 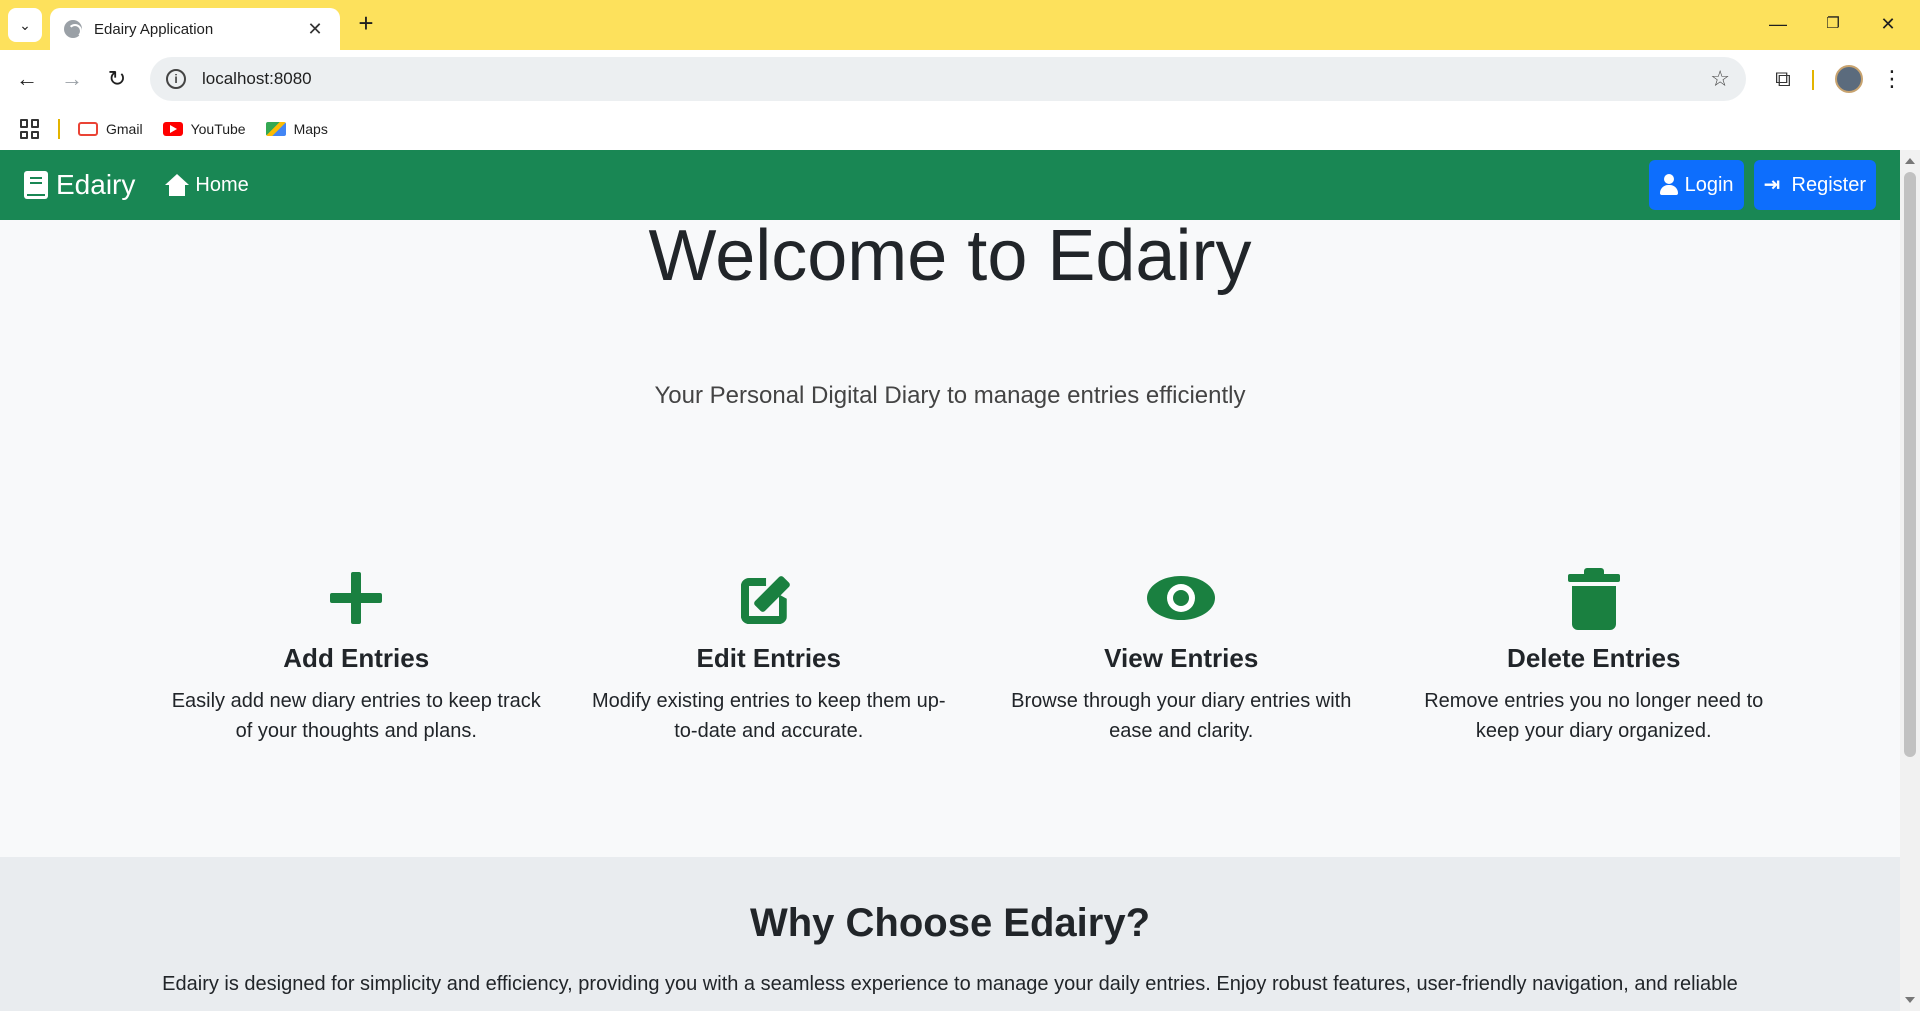 I want to click on login-button: Login, so click(x=1696, y=185).